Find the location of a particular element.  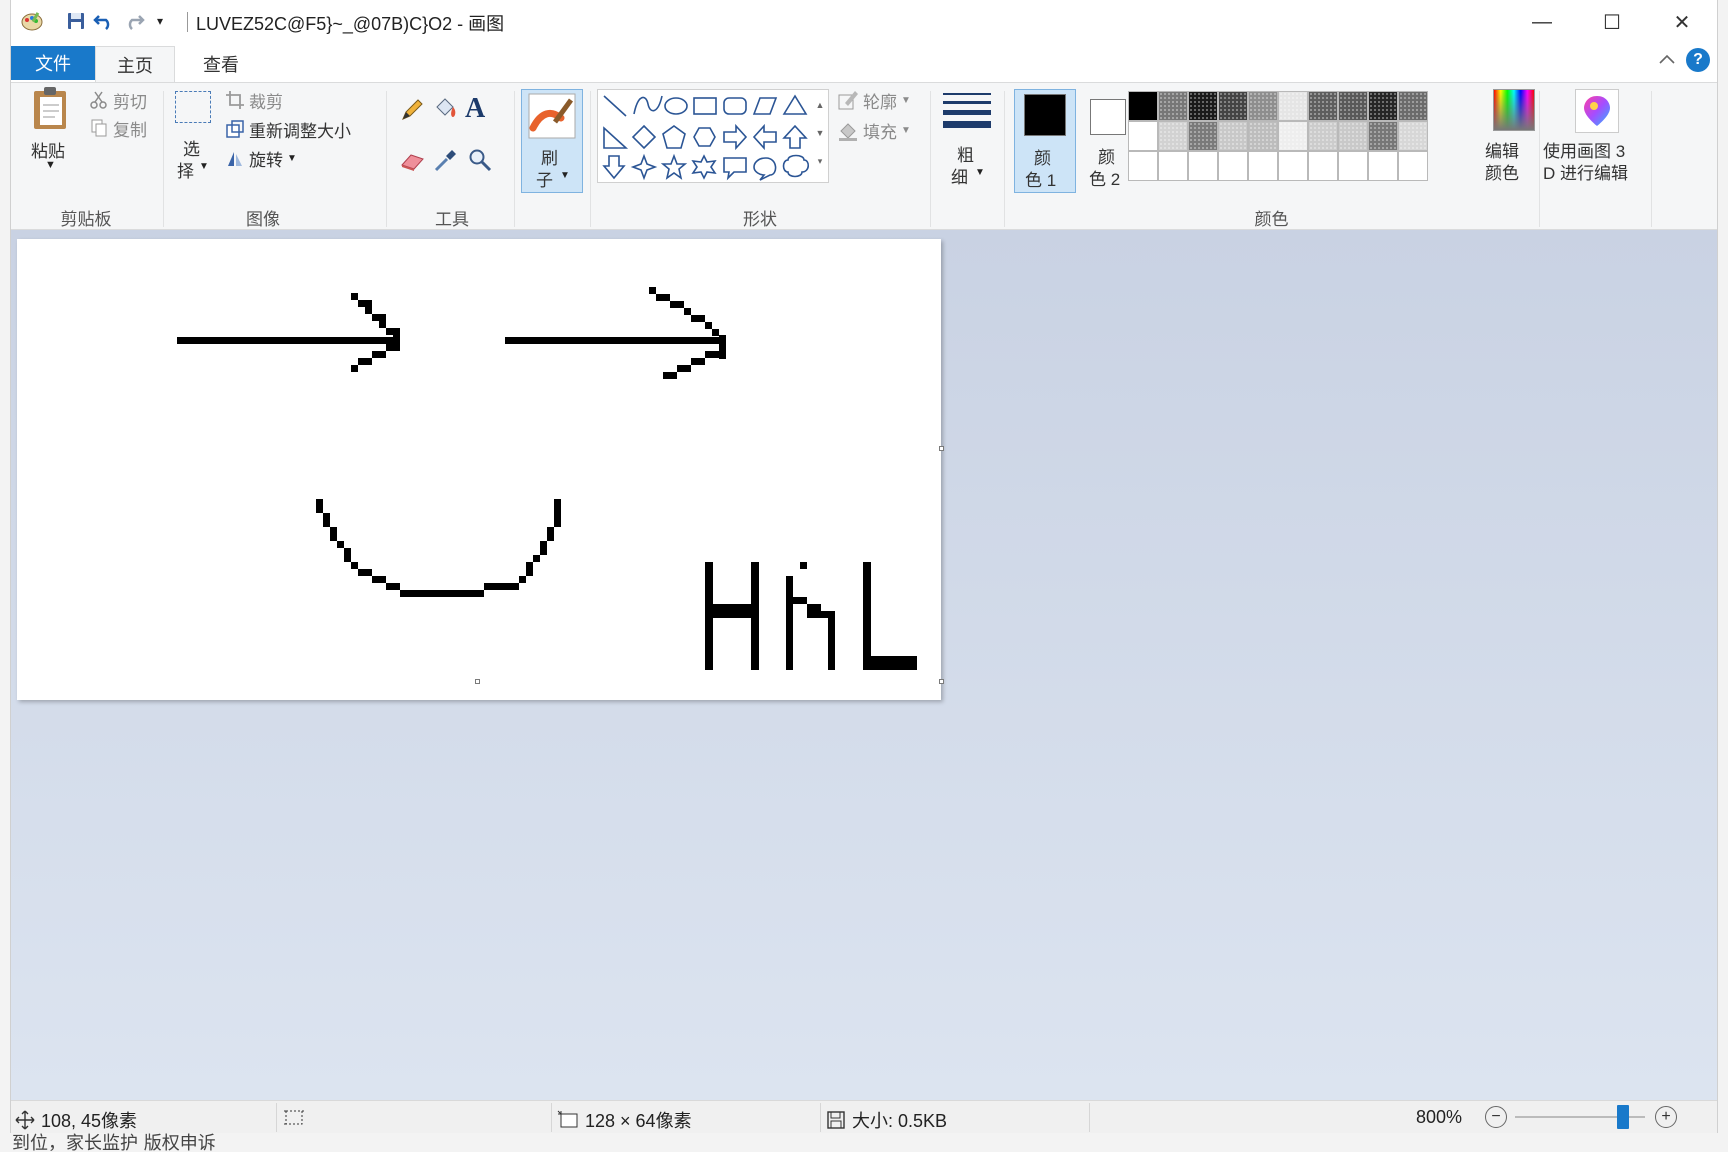

brush-icon is located at coordinates (552, 116).